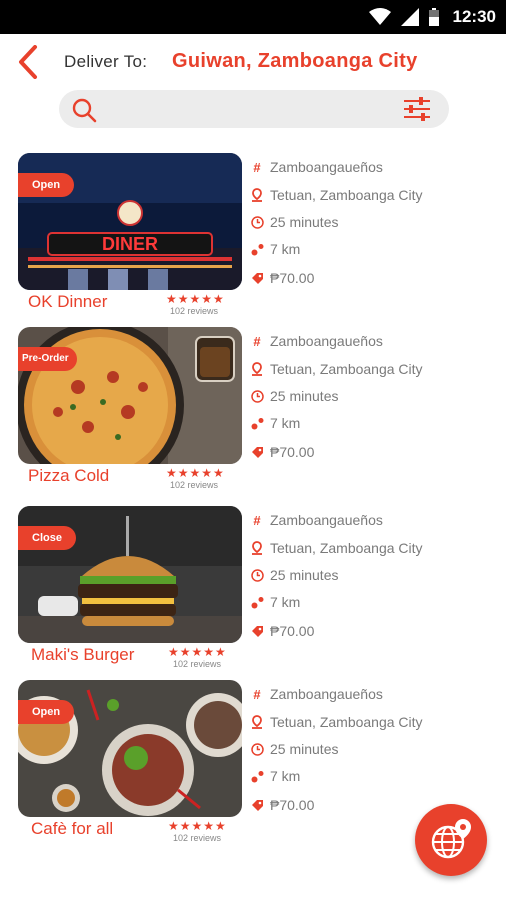  I want to click on back-button, so click(28, 62).